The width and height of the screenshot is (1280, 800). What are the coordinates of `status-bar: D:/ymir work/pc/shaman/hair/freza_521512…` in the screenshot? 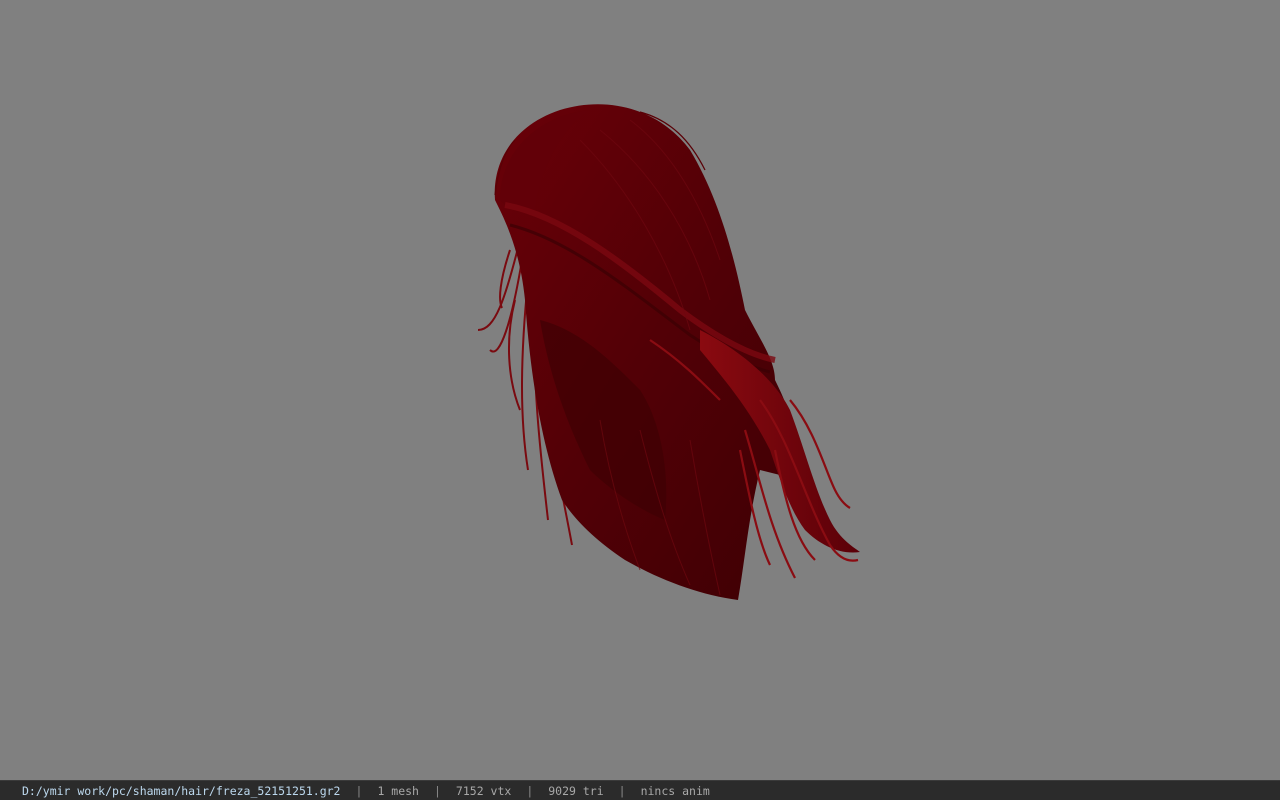 It's located at (640, 790).